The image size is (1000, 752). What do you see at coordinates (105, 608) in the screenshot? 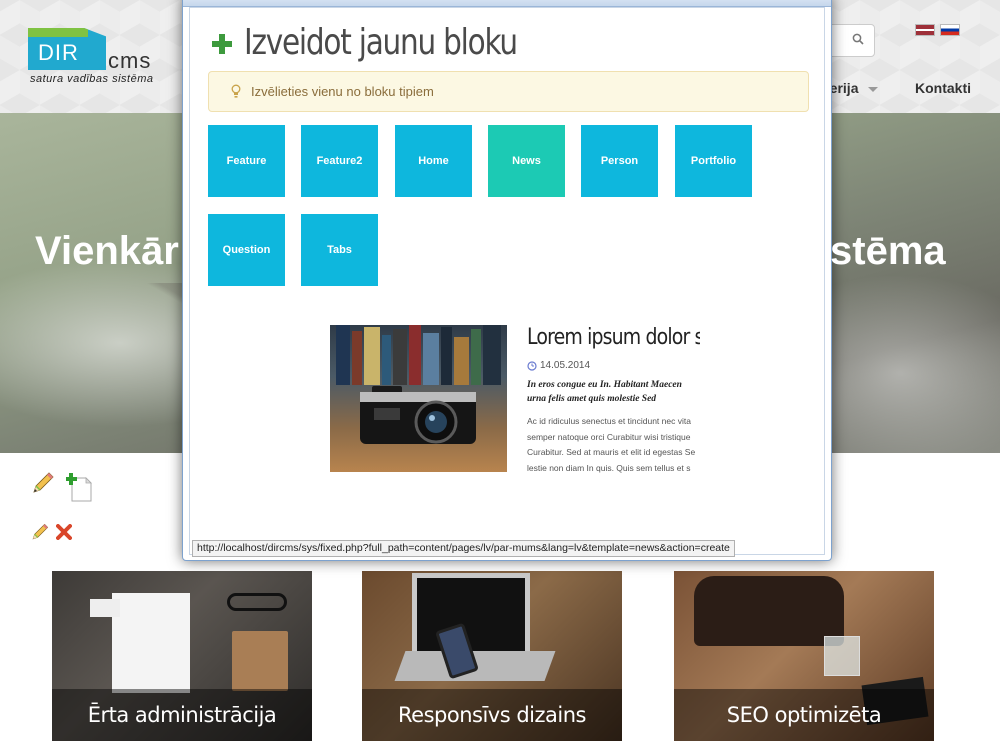
I see `card-image` at bounding box center [105, 608].